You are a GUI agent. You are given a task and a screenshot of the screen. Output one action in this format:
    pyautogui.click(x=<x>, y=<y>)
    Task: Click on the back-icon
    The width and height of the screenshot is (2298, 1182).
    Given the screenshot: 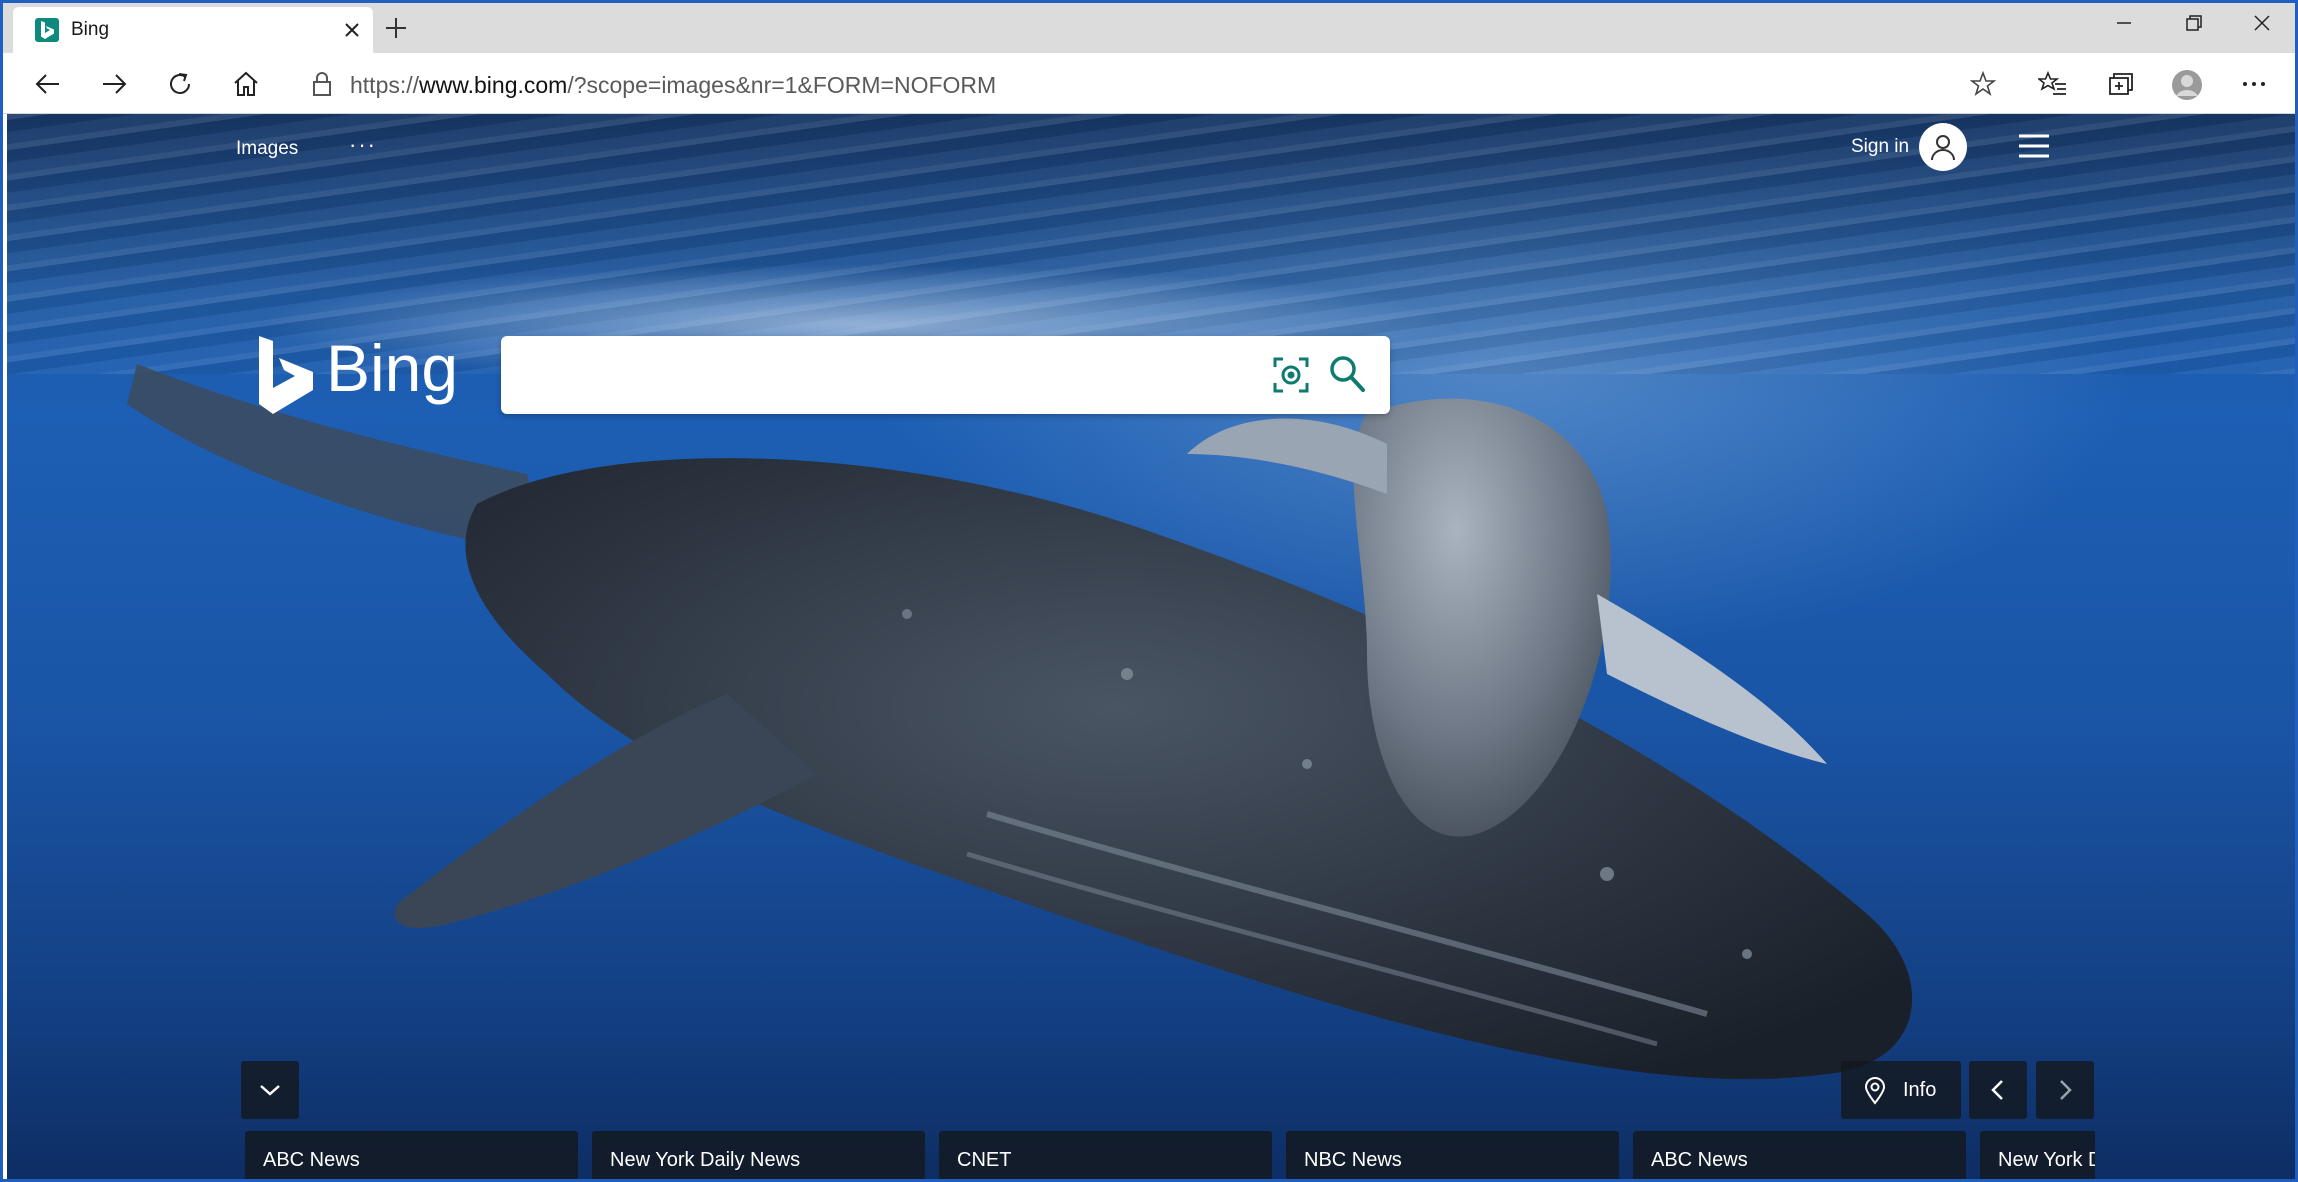 What is the action you would take?
    pyautogui.click(x=48, y=84)
    